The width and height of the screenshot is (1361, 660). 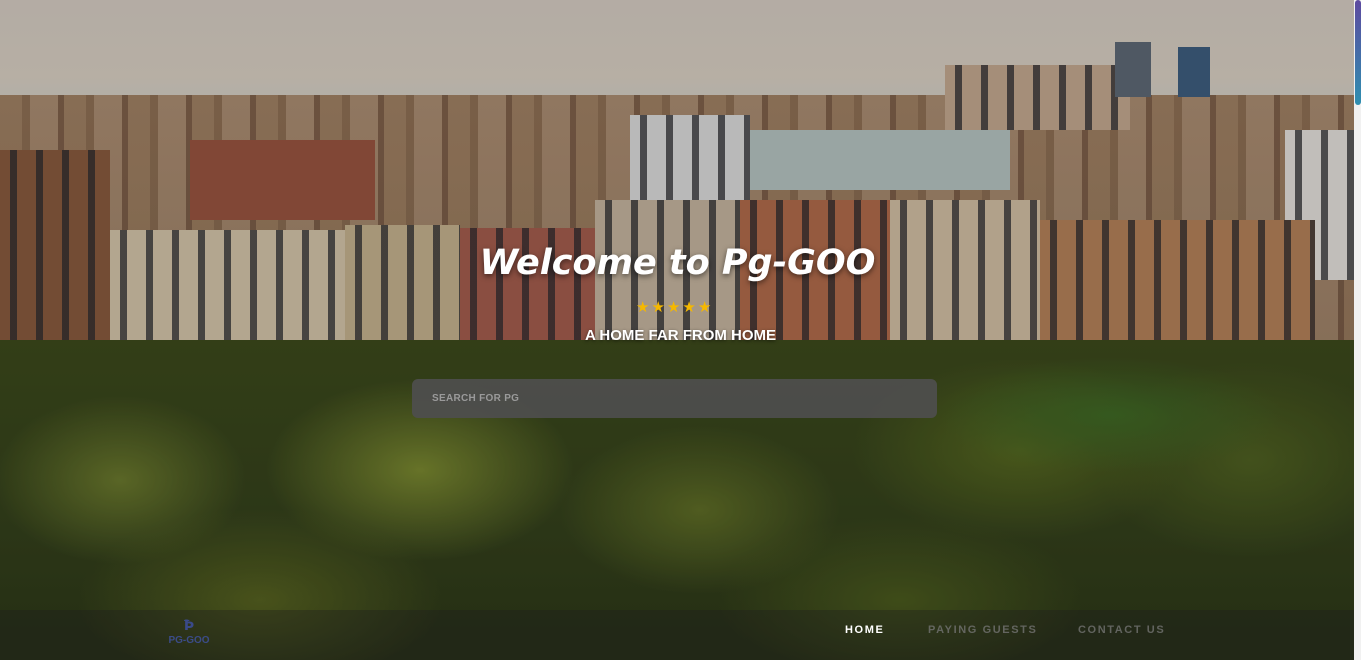 I want to click on hero-tagline: A HOME FAR FROM HOME, so click(x=680, y=335).